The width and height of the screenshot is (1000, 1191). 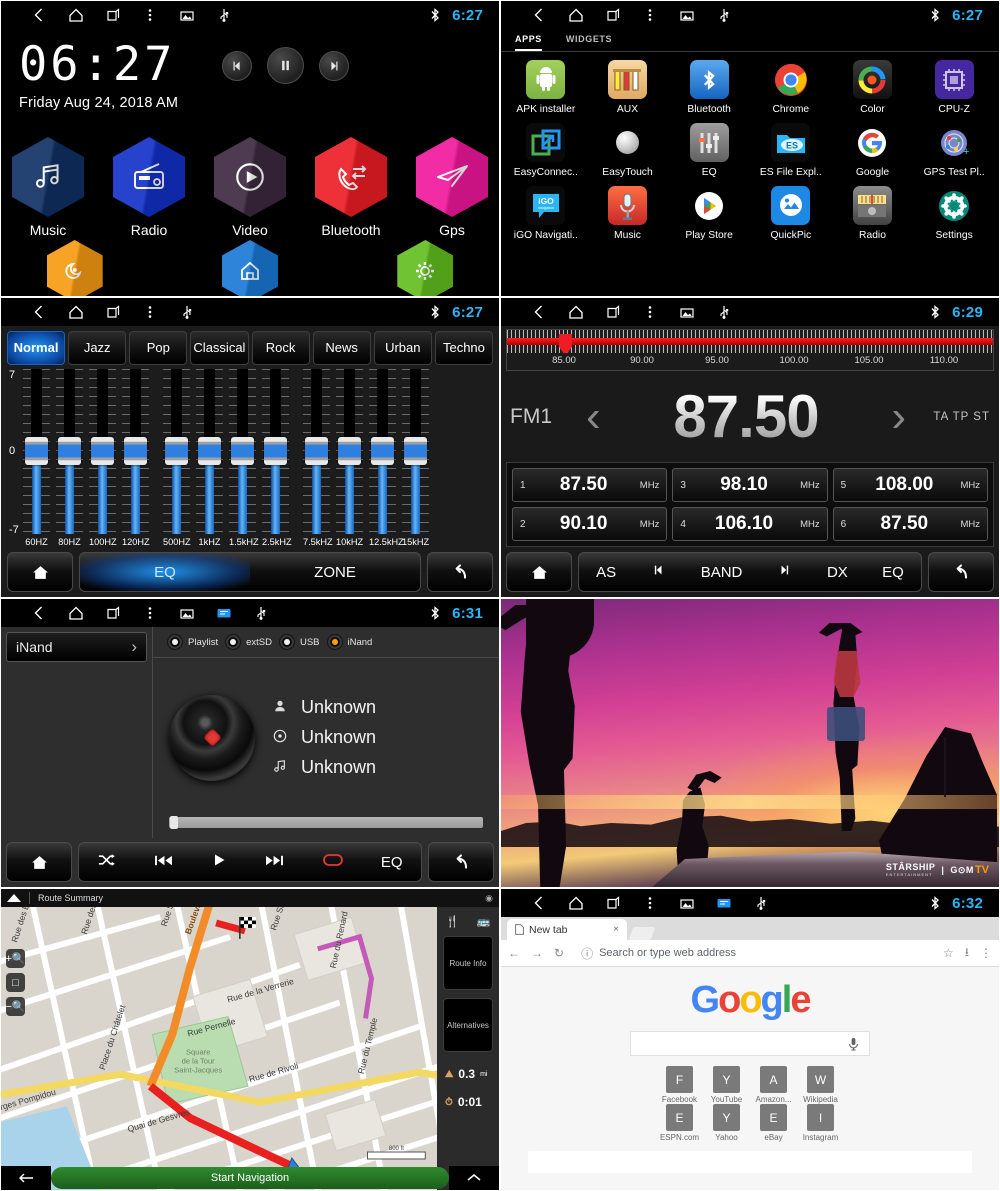 I want to click on seek-down-button, so click(x=658, y=572).